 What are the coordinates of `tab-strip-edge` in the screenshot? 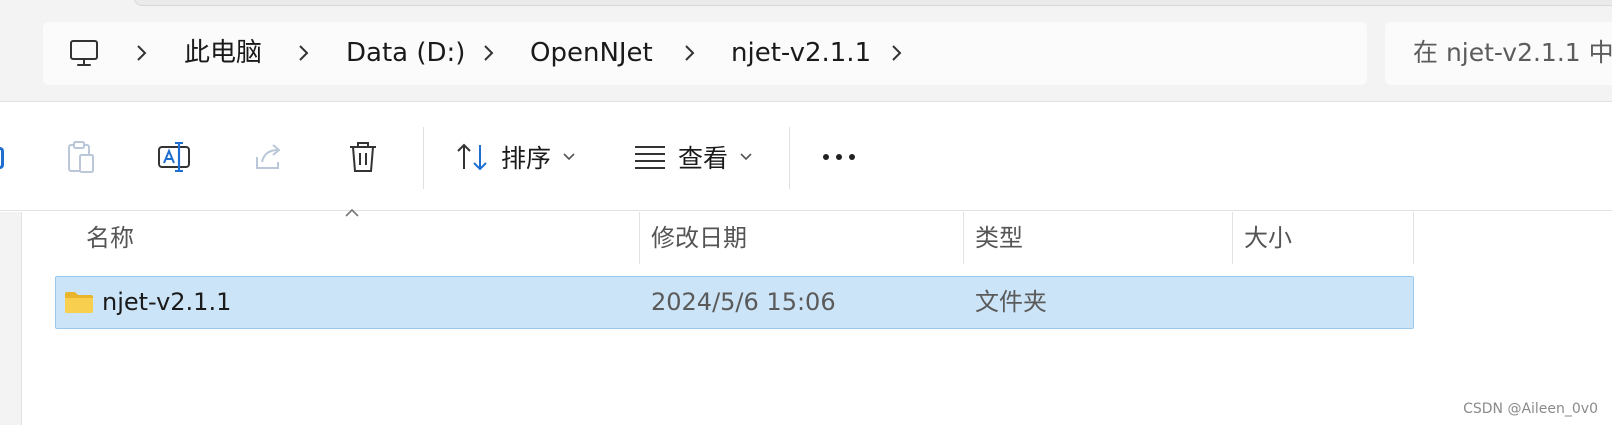 It's located at (873, 3).